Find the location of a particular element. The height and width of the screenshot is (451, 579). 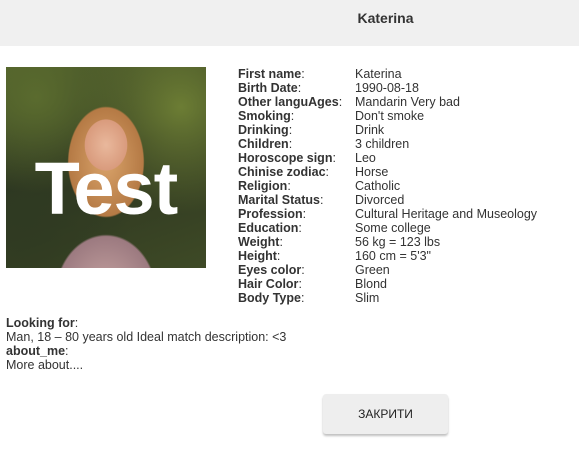

detail-row-eyes-color: Eyes color: Green is located at coordinates (314, 270).